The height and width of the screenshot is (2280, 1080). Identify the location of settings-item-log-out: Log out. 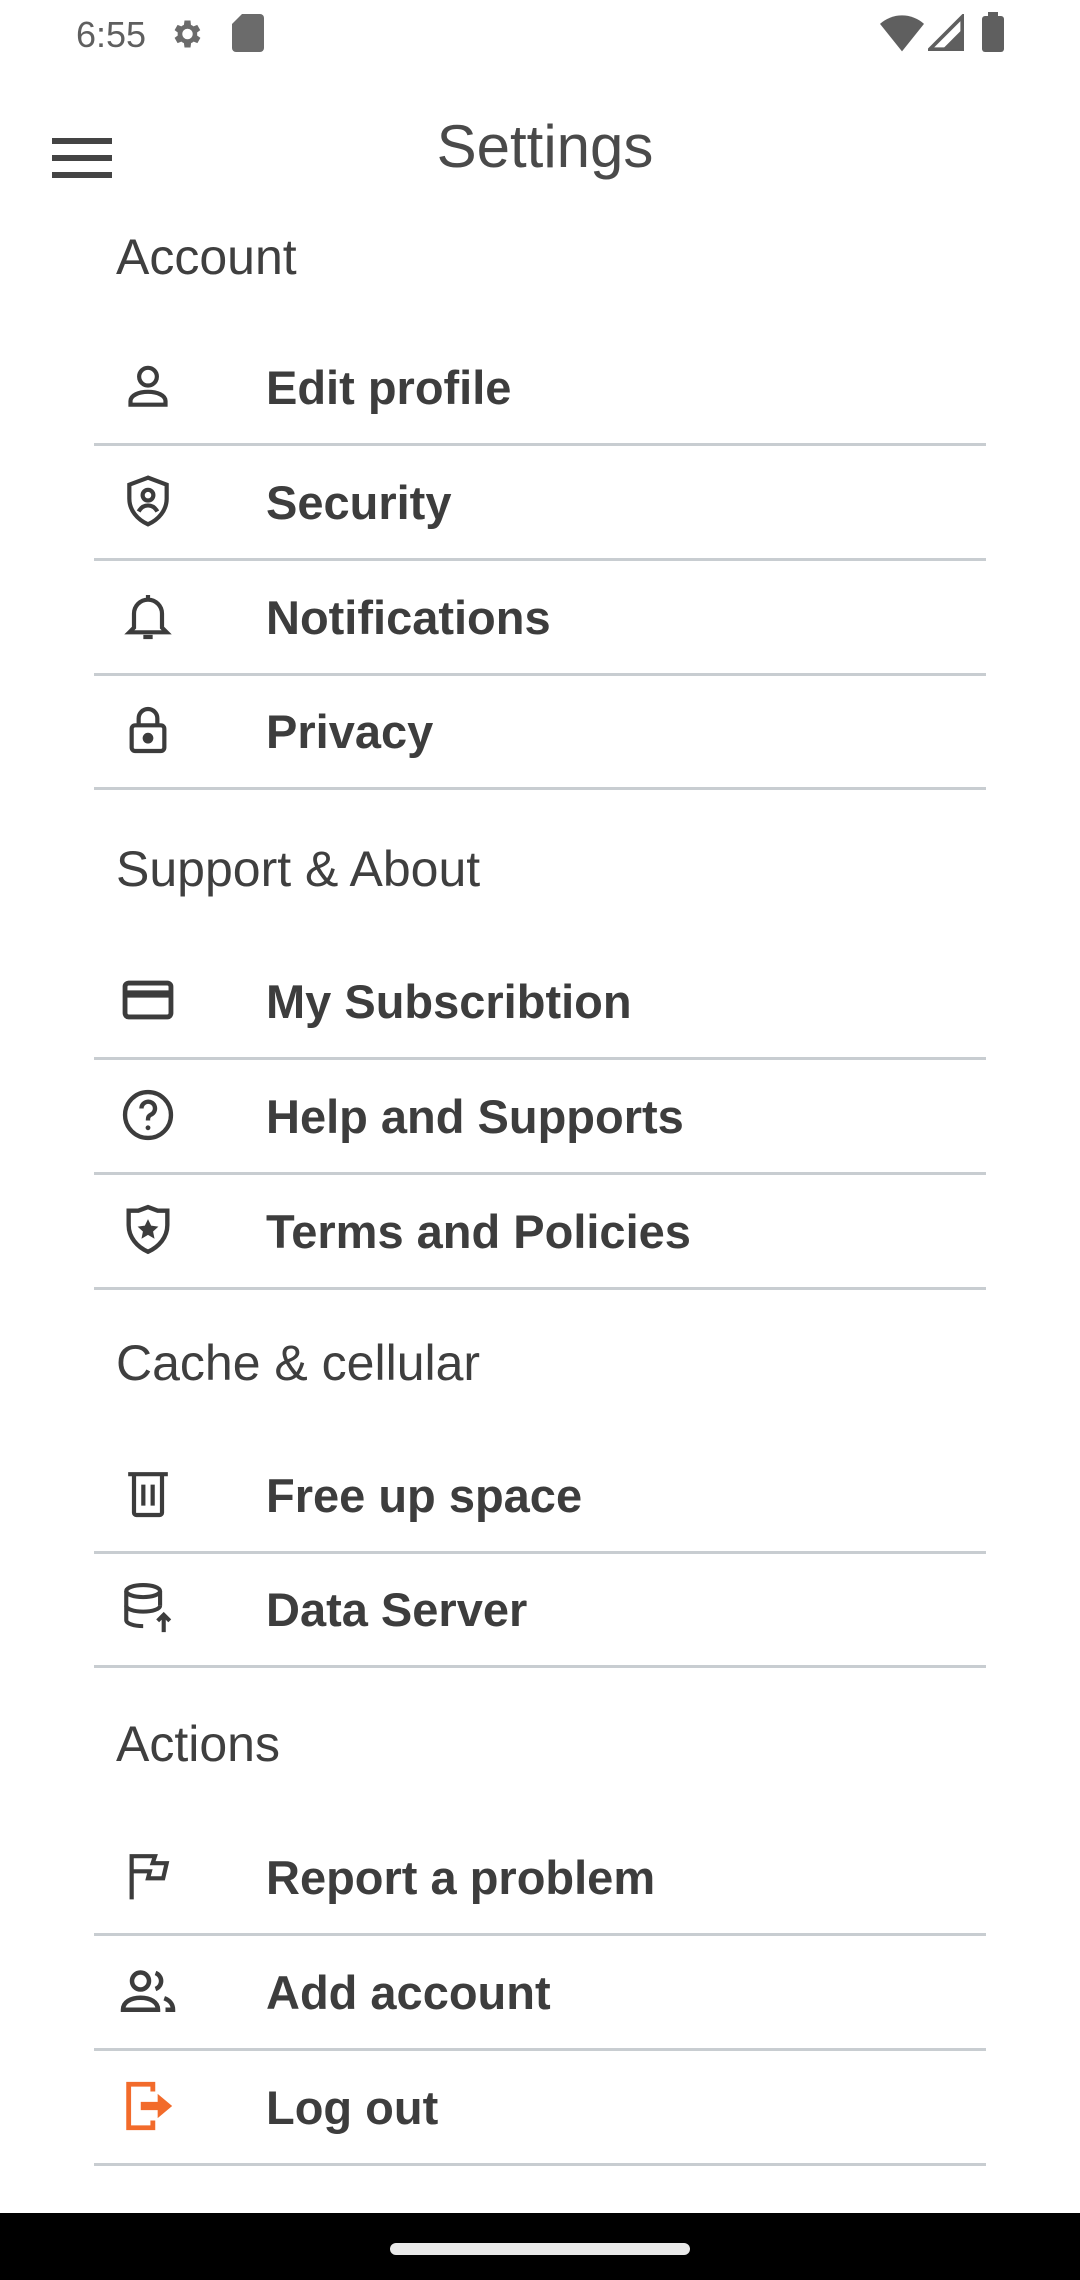
(540, 2110).